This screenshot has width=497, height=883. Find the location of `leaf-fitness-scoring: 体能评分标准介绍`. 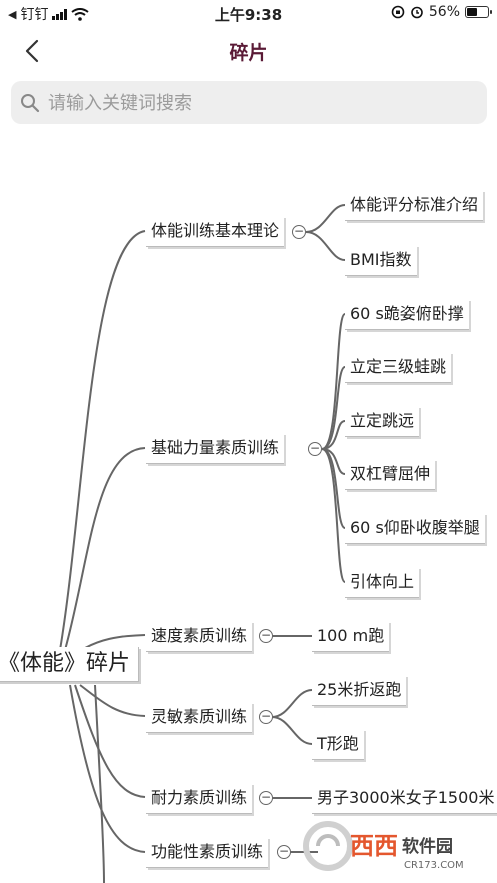

leaf-fitness-scoring: 体能评分标准介绍 is located at coordinates (414, 205).